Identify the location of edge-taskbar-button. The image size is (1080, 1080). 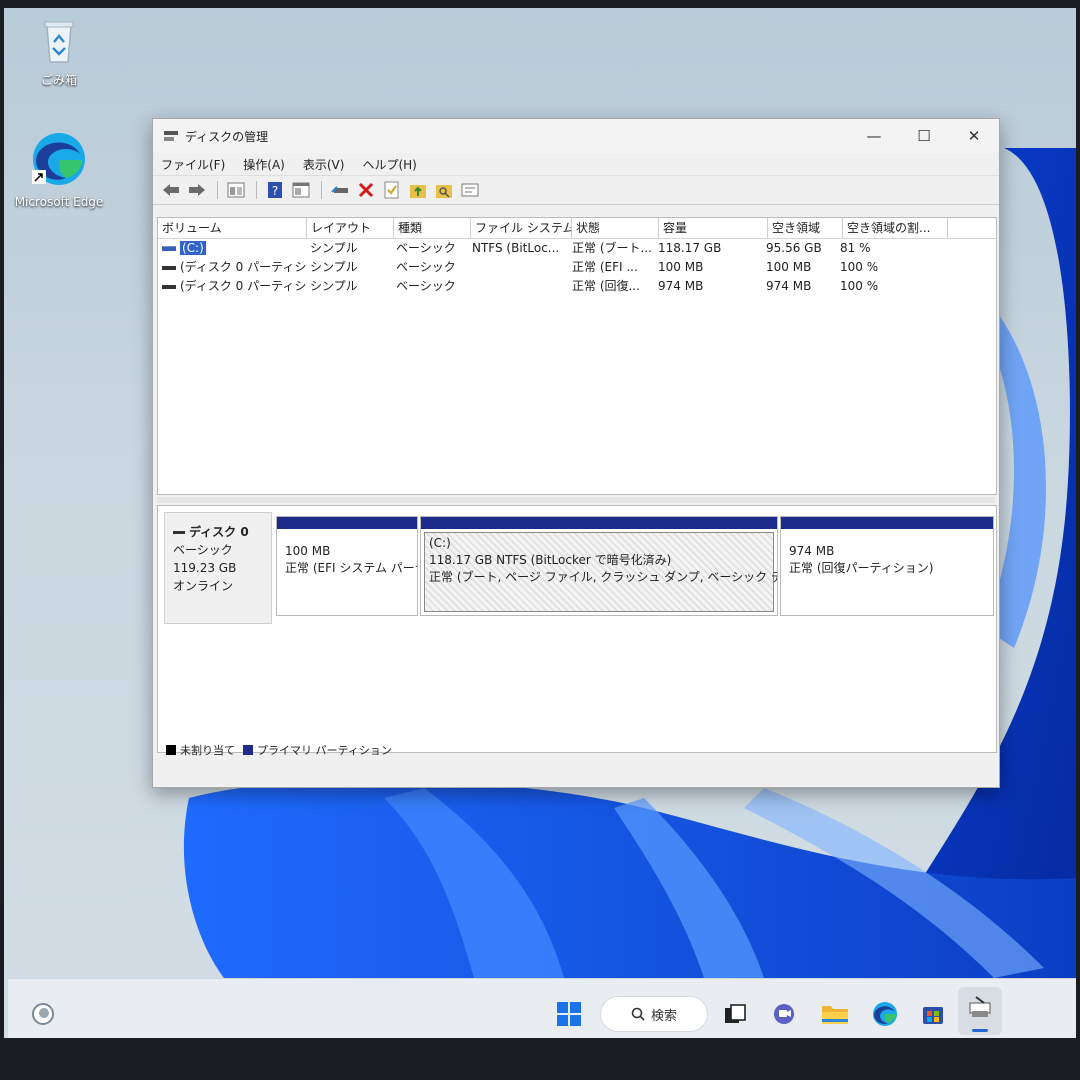
(885, 1014).